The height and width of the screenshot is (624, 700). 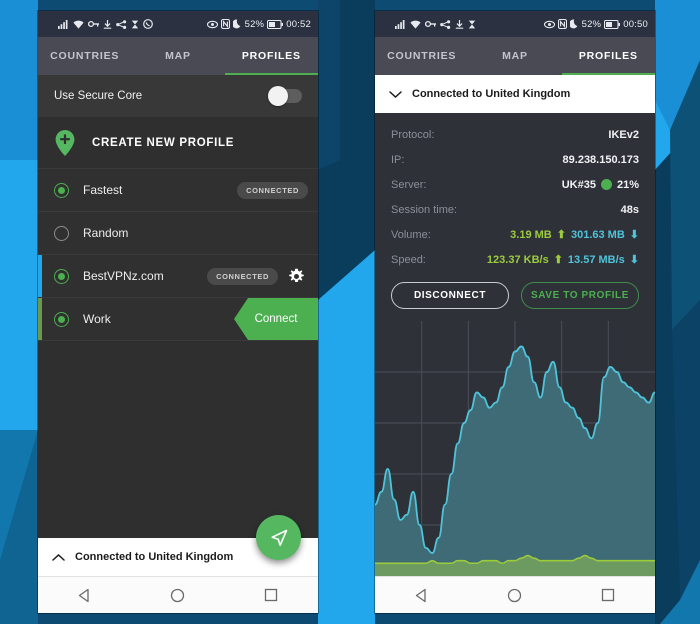 I want to click on chevron-down-icon, so click(x=395, y=94).